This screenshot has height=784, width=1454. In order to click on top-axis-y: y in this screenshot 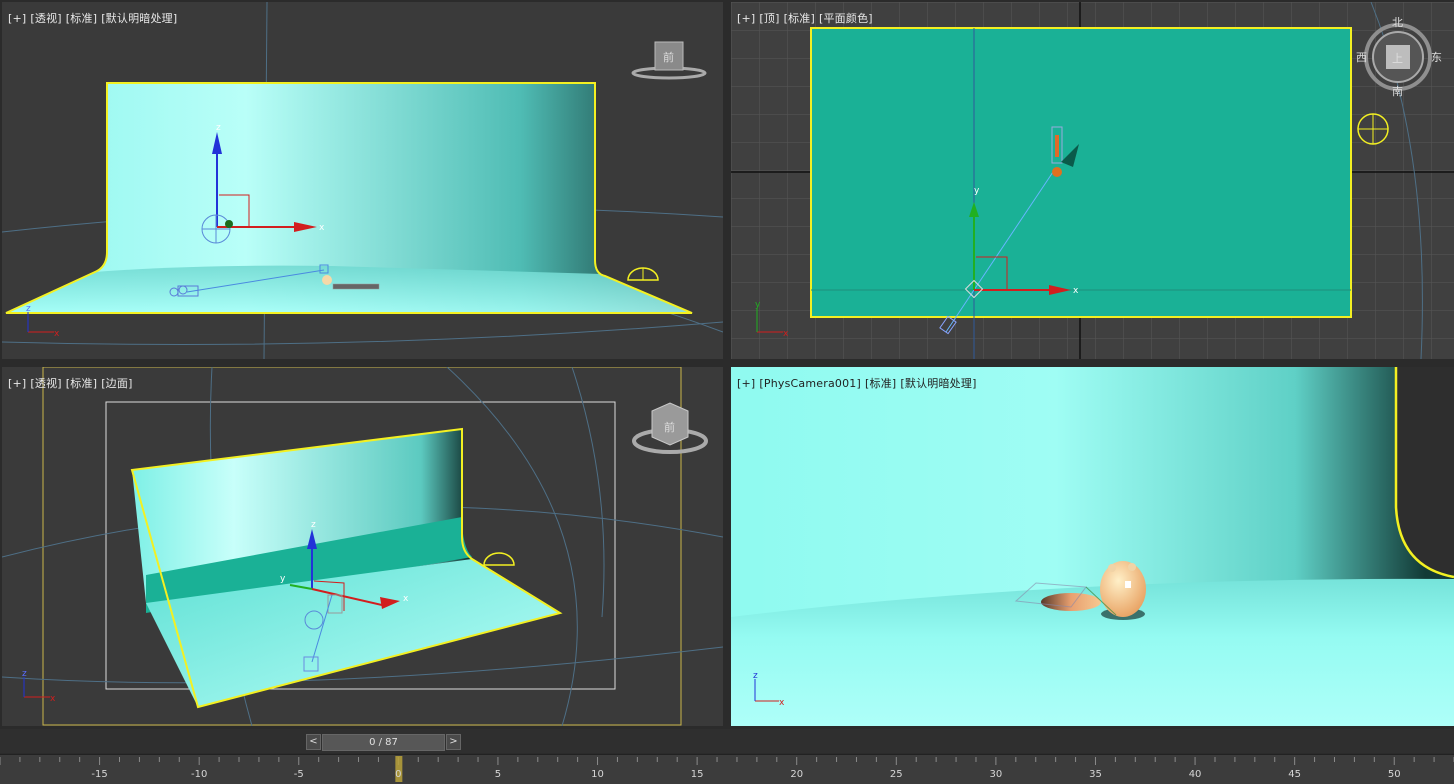, I will do `click(977, 191)`.